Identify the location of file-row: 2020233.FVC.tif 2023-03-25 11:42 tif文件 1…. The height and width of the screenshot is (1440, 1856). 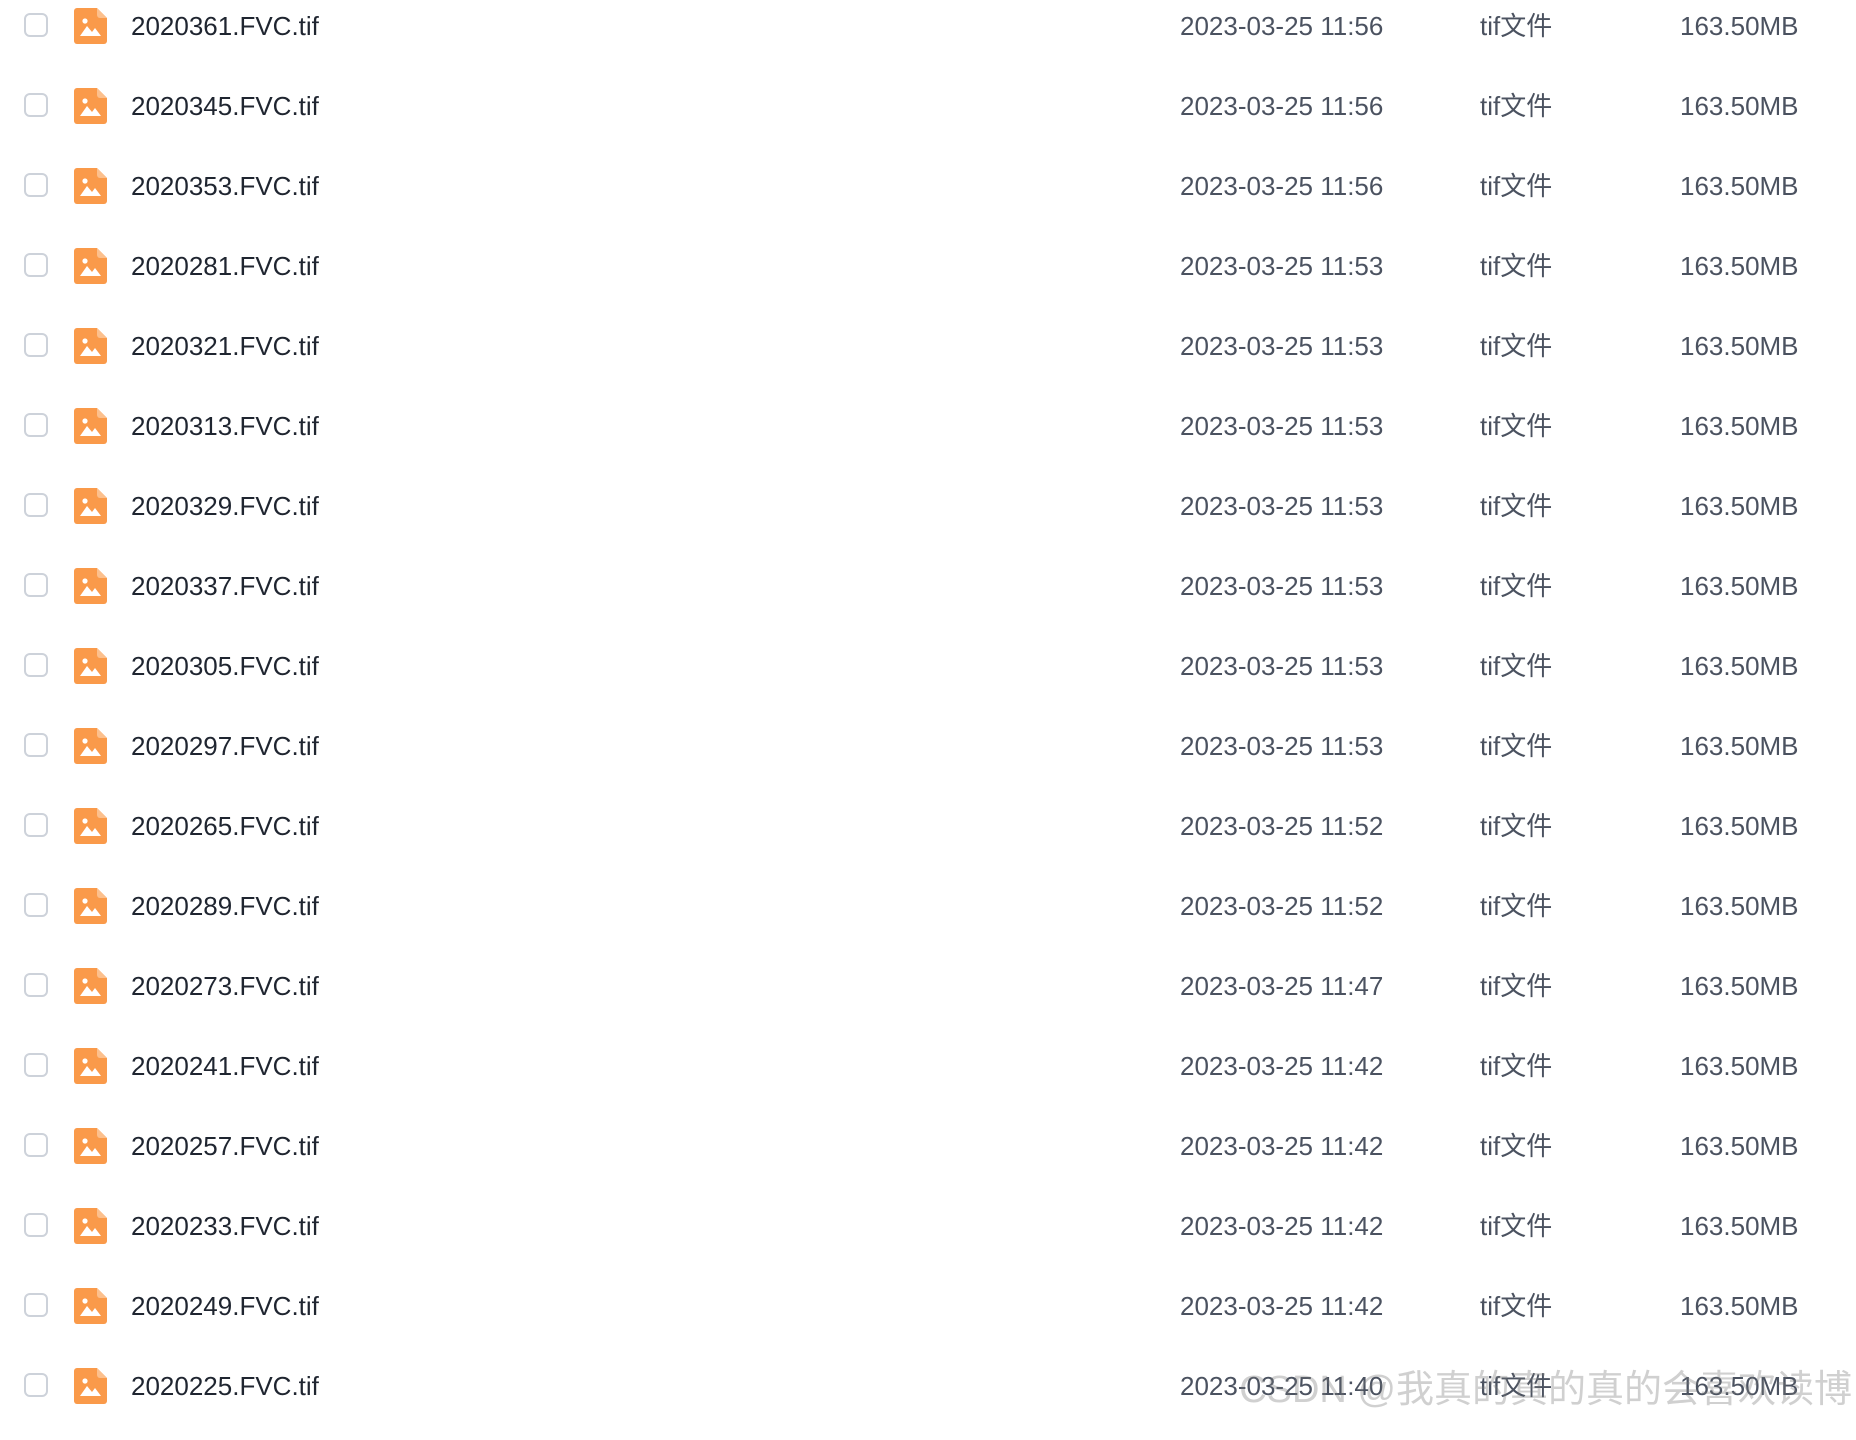
(928, 1240).